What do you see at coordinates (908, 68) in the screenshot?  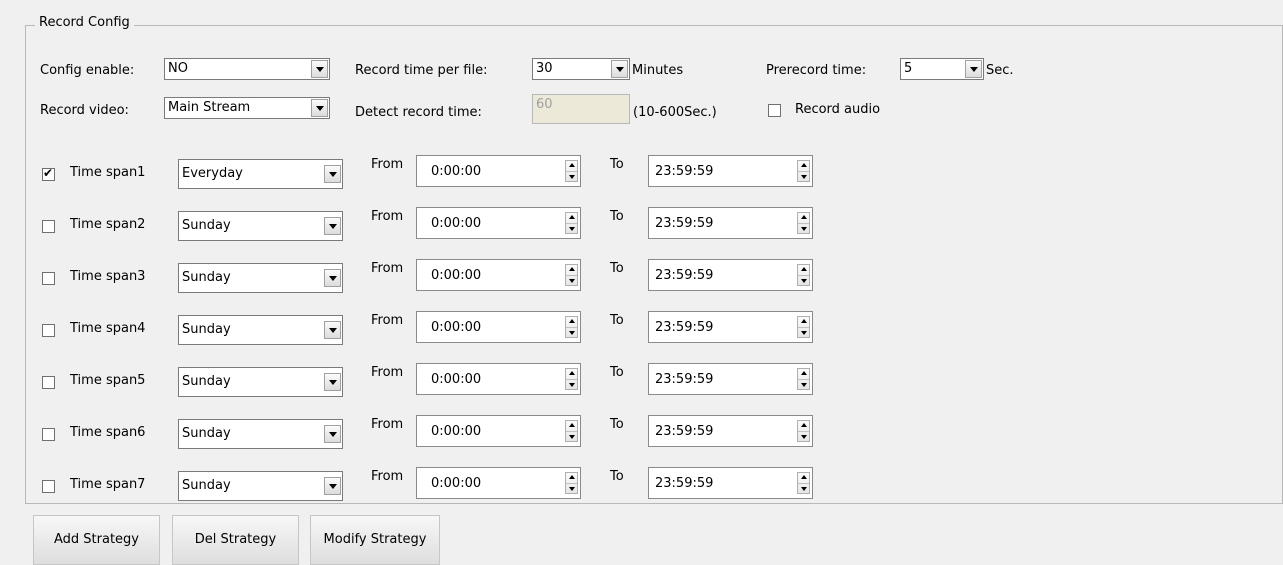 I see `prerecord-time-value: 5` at bounding box center [908, 68].